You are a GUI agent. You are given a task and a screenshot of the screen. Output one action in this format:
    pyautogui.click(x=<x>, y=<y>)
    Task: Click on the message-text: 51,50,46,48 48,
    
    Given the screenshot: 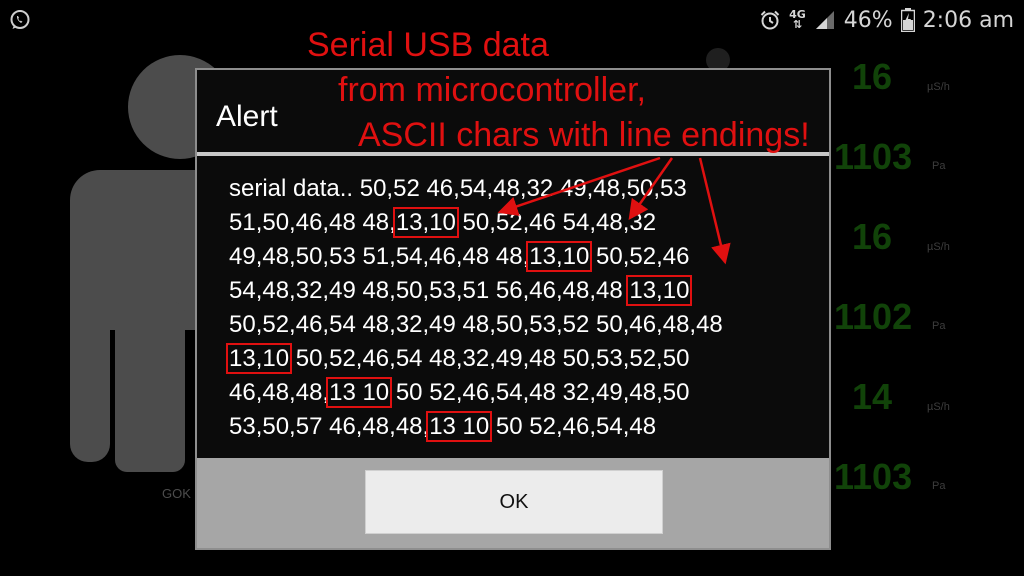 What is the action you would take?
    pyautogui.click(x=312, y=222)
    